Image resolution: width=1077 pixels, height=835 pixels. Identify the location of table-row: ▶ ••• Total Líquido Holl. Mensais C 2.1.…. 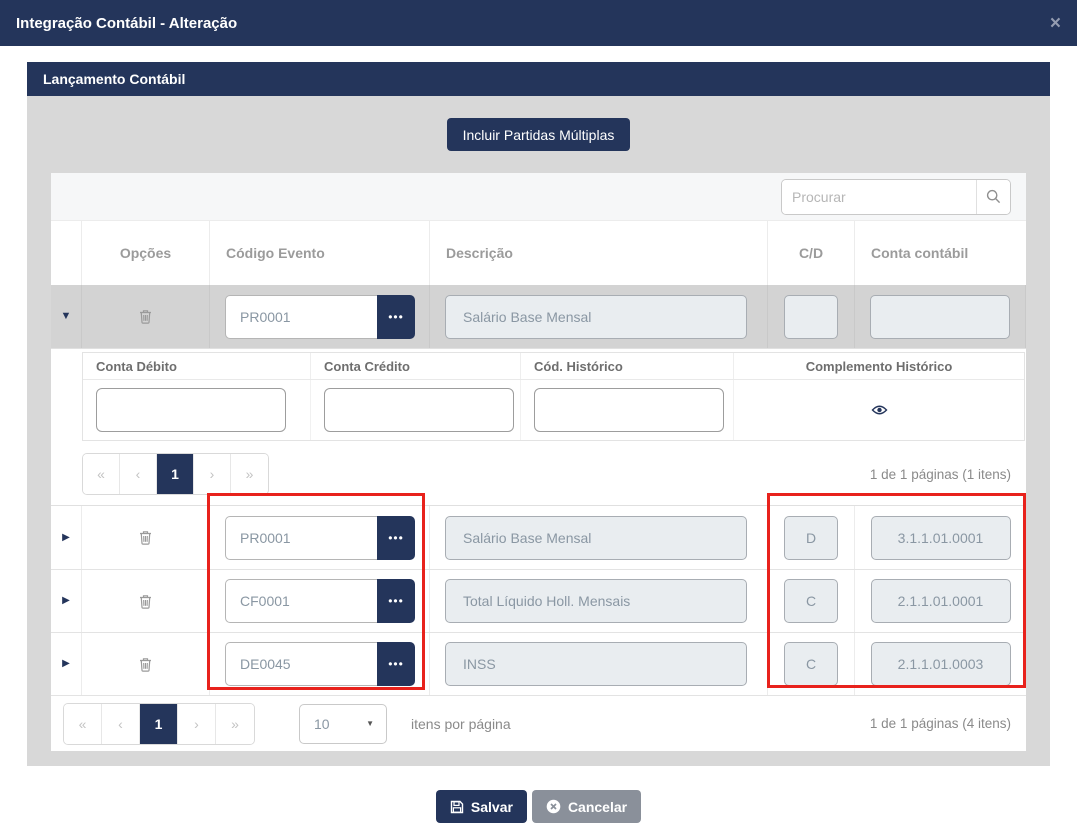
(538, 600).